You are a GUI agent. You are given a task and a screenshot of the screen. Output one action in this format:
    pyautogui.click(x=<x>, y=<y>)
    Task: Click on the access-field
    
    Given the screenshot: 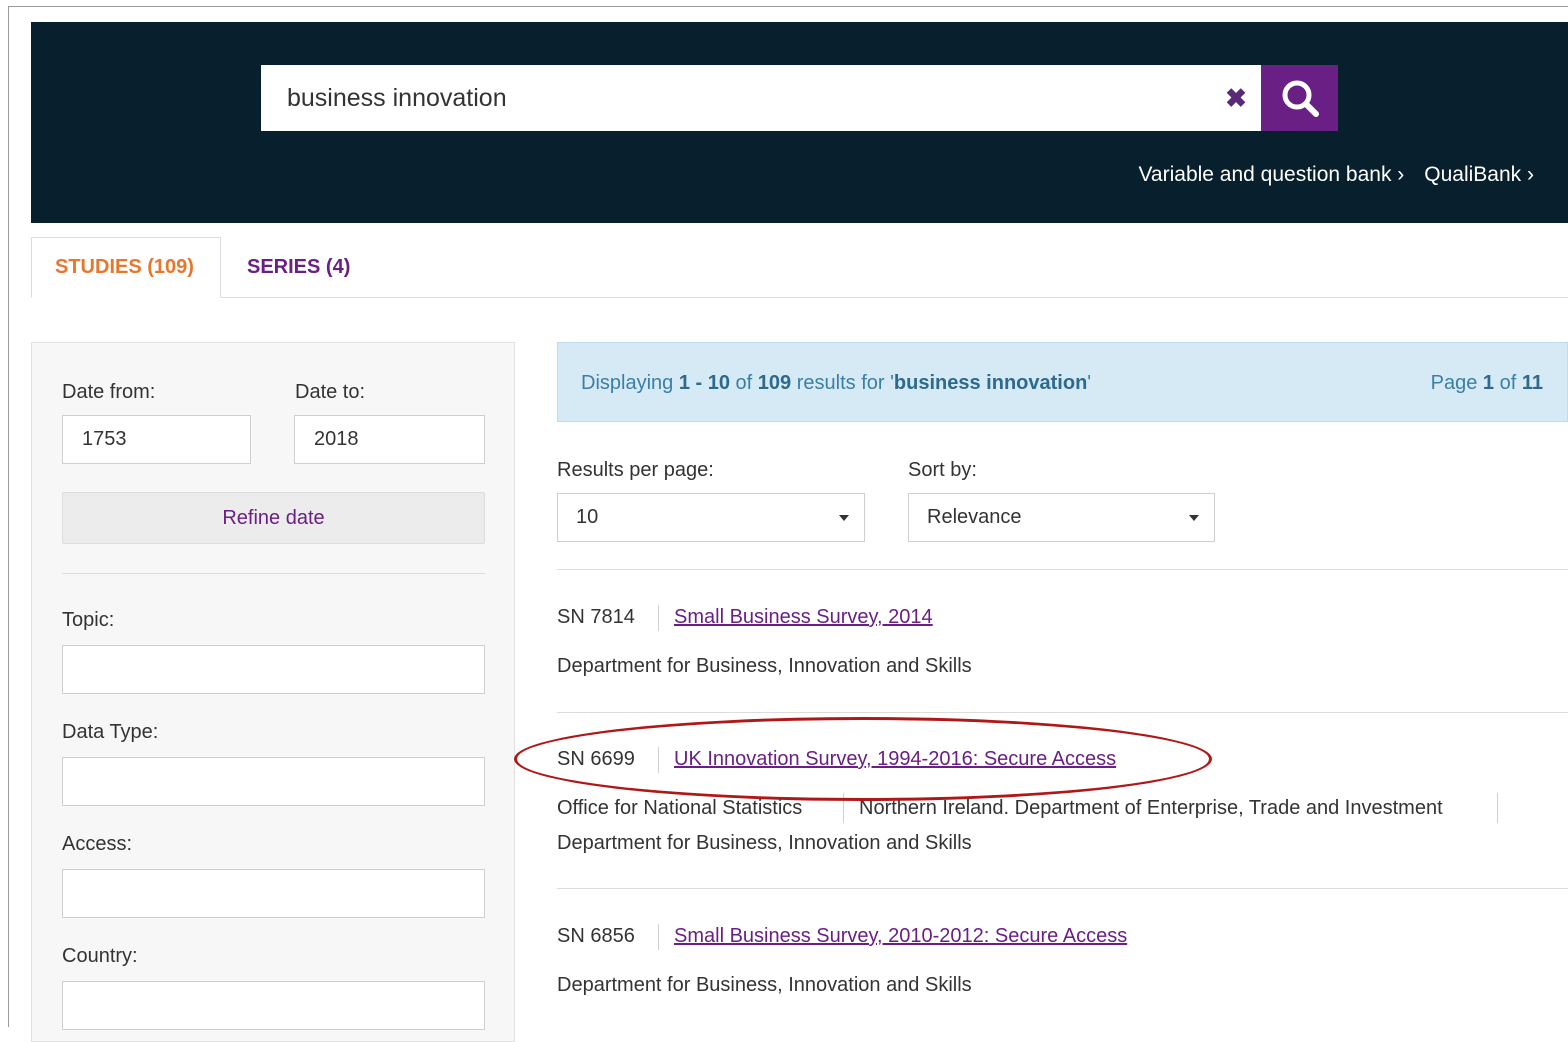 What is the action you would take?
    pyautogui.click(x=273, y=893)
    